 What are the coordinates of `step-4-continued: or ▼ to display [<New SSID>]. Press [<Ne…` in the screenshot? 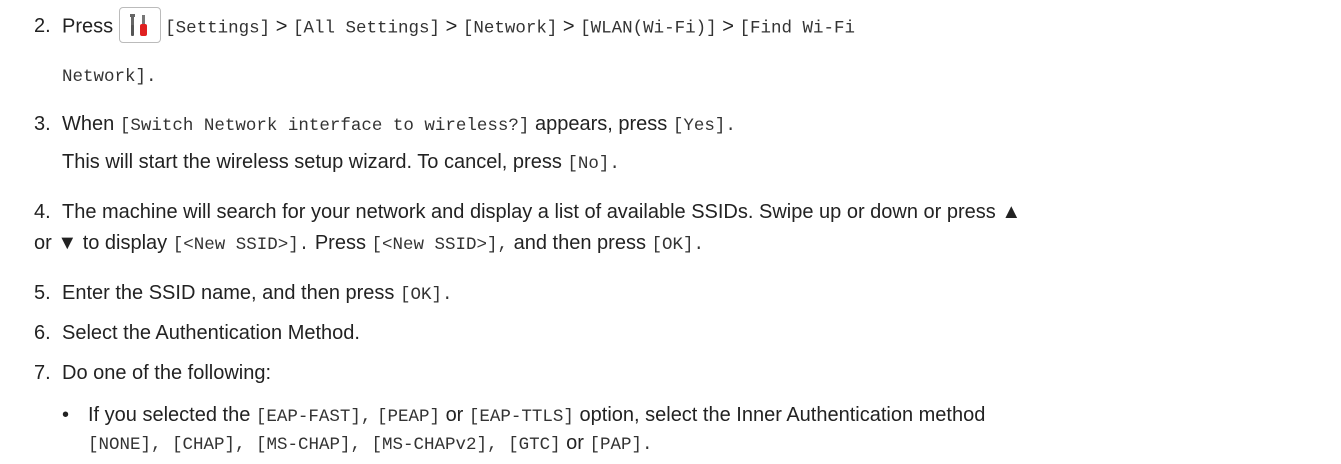 It's located at (369, 243).